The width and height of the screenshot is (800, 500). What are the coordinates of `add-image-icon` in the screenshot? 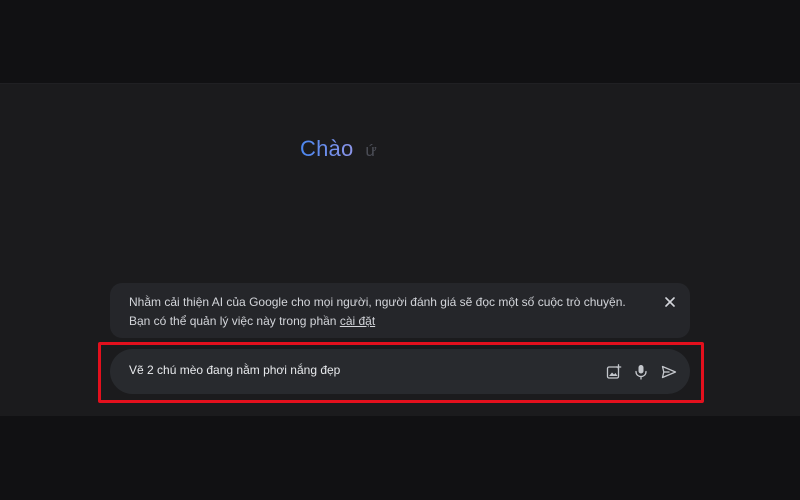 It's located at (614, 372).